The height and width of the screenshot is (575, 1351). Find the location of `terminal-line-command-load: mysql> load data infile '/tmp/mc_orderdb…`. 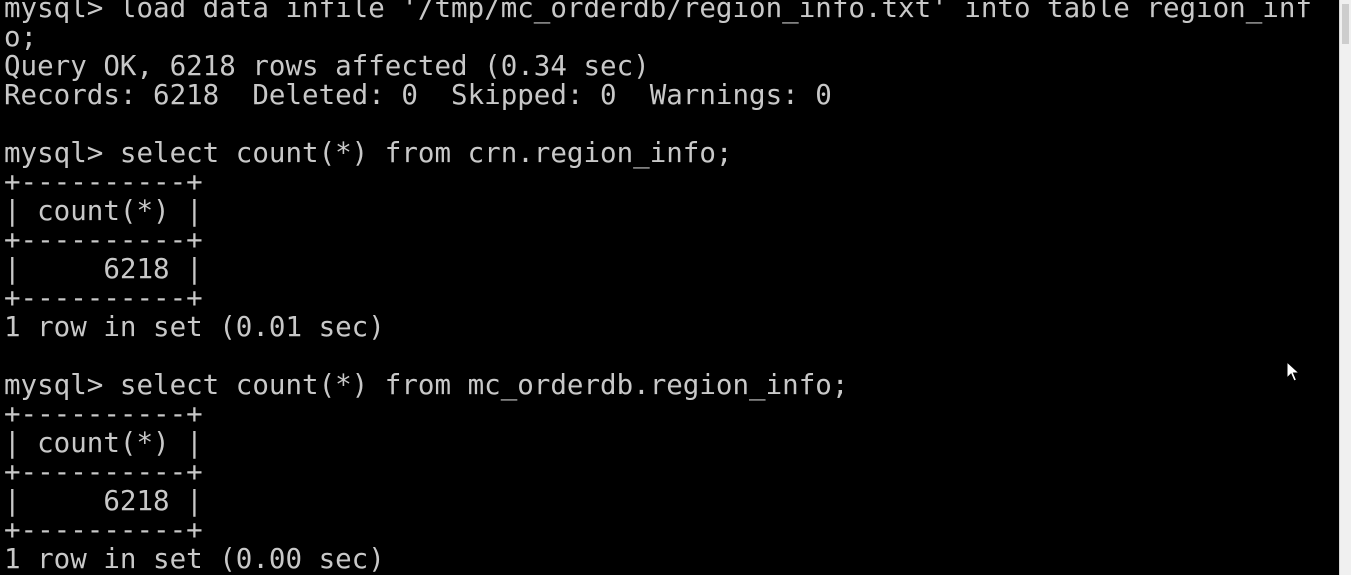

terminal-line-command-load: mysql> load data infile '/tmp/mc_orderdb… is located at coordinates (658, 12).